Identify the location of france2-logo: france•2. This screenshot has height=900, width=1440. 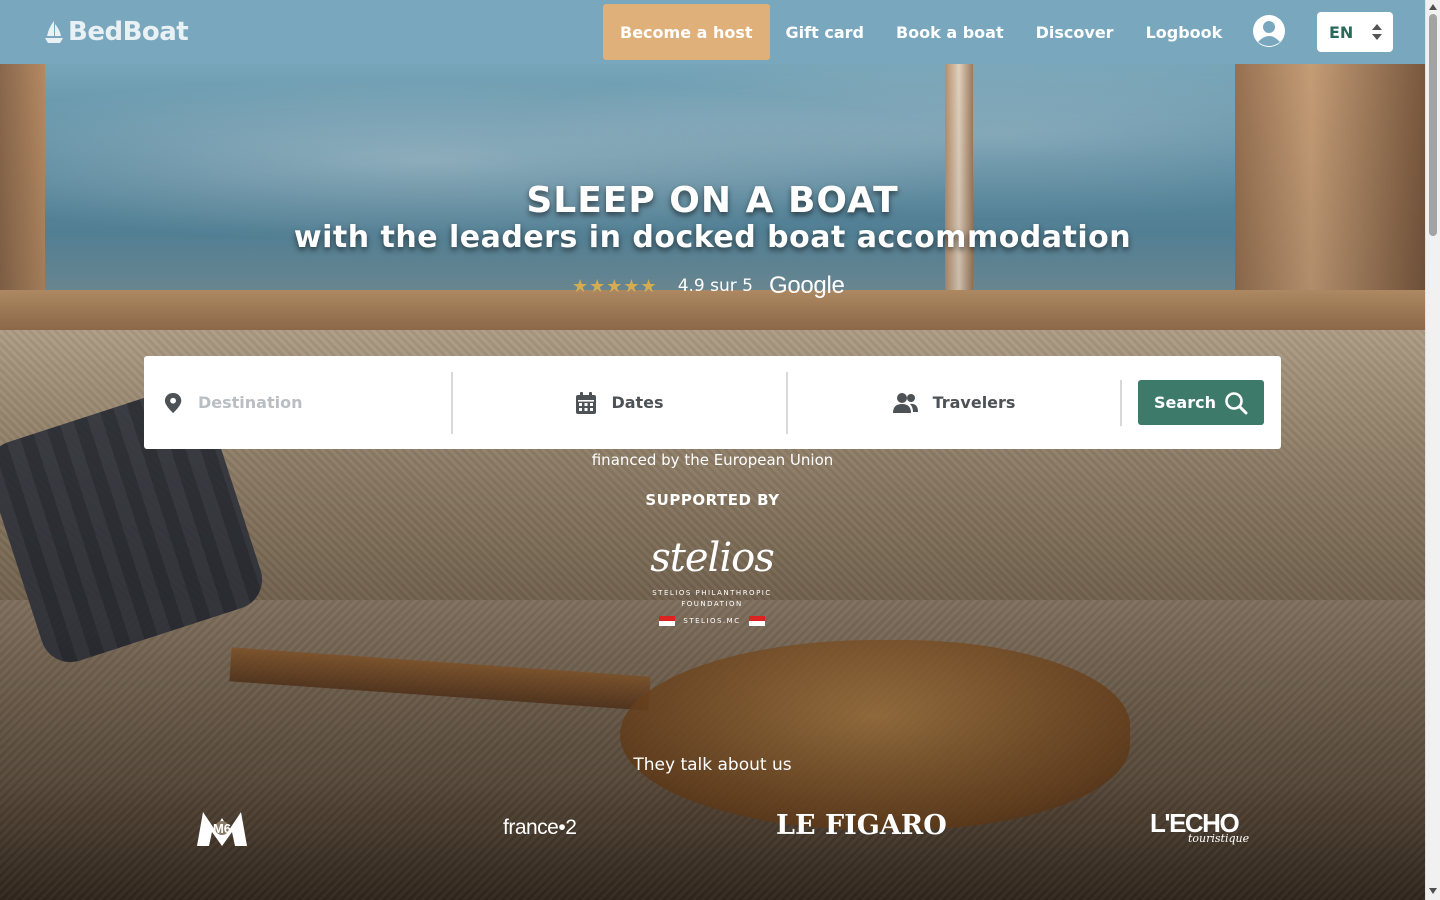
(540, 827).